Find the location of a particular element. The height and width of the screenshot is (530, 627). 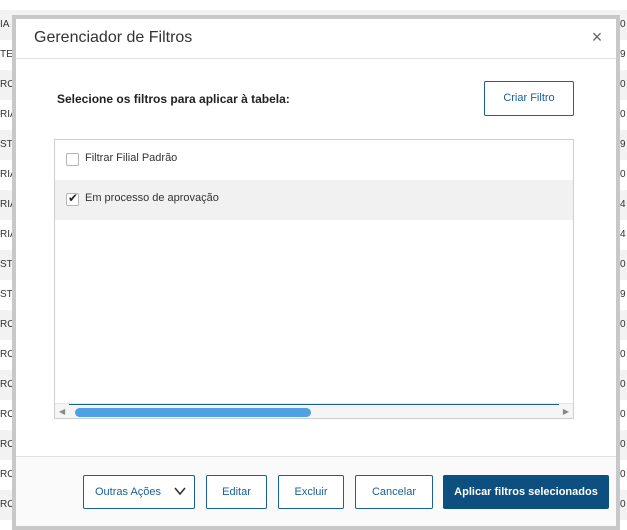

delete-button: Excluir is located at coordinates (311, 492).